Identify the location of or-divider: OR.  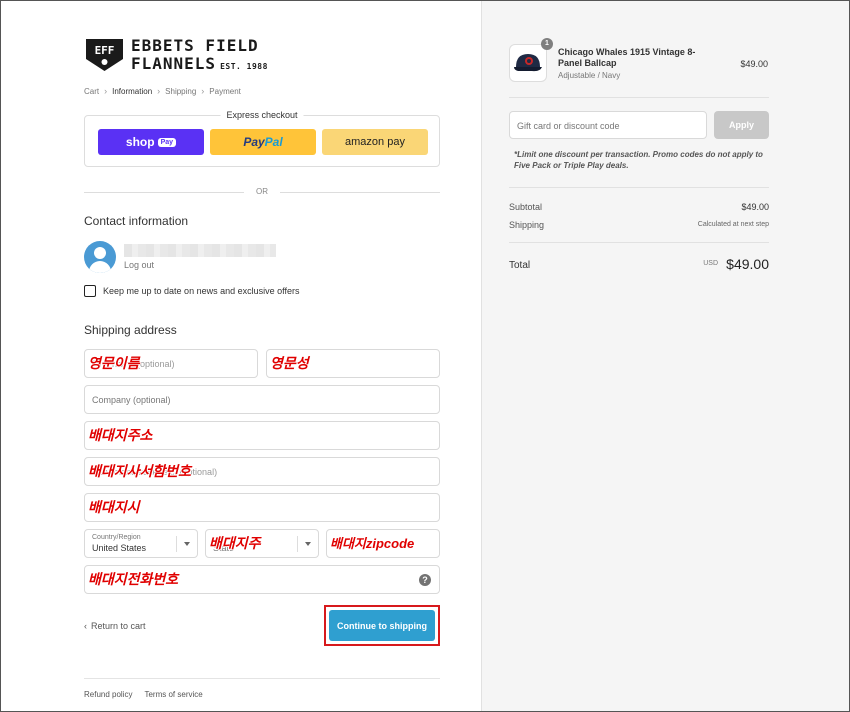
(262, 192).